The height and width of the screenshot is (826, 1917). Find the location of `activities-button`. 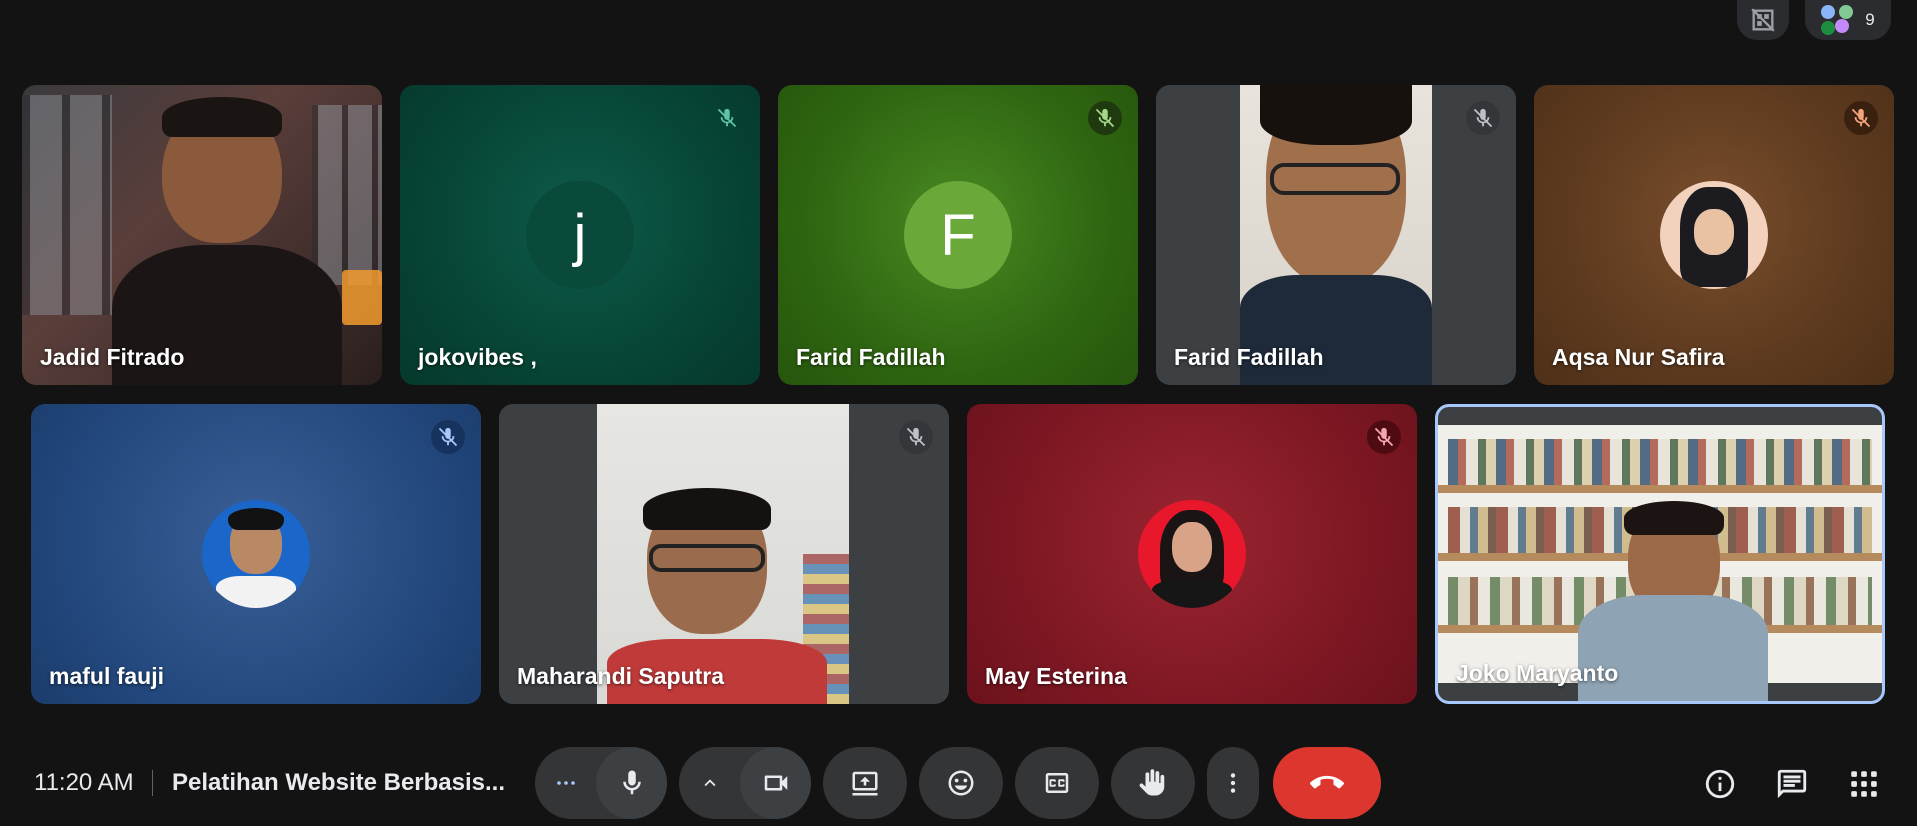

activities-button is located at coordinates (1864, 784).